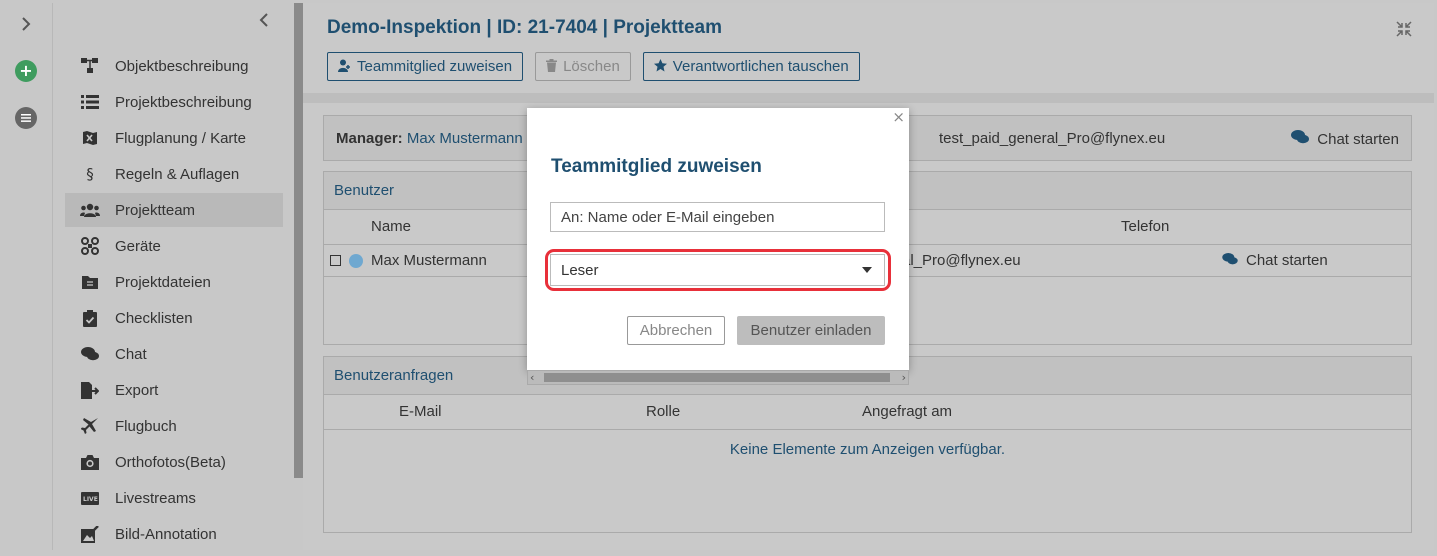 Image resolution: width=1437 pixels, height=556 pixels. Describe the element at coordinates (26, 118) in the screenshot. I see `list-menu-icon` at that location.